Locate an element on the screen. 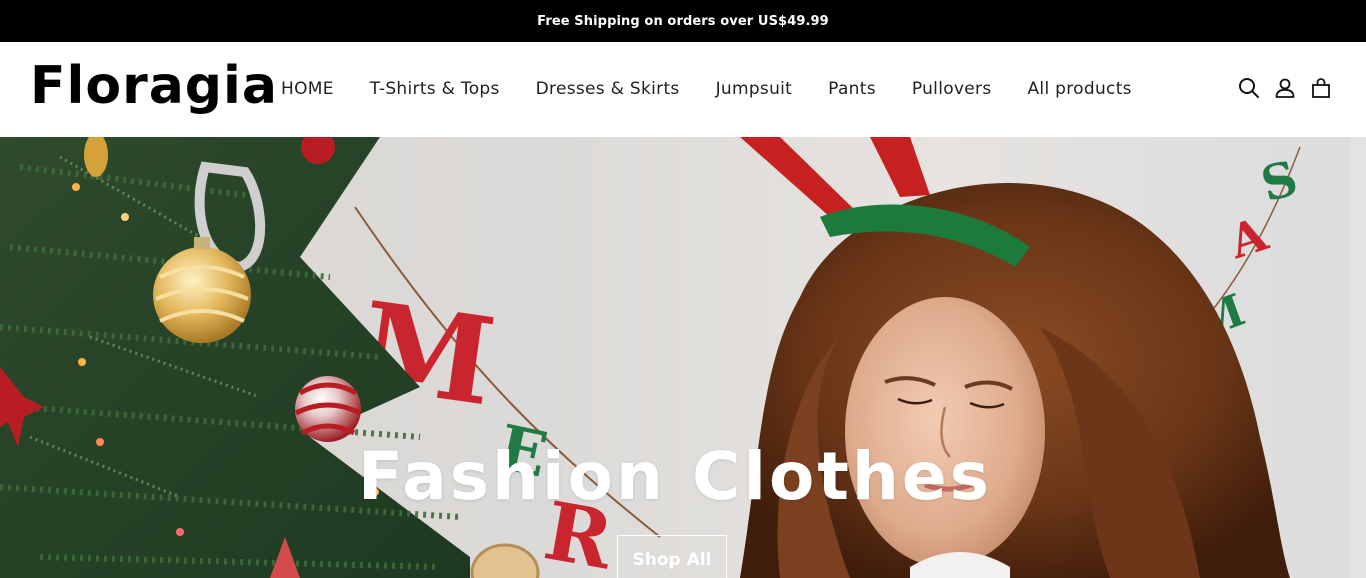  header-icons is located at coordinates (1285, 88).